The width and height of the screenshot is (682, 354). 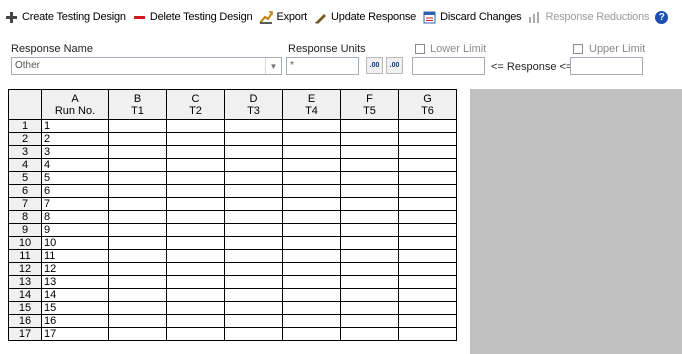 I want to click on run-number-cell: 11, so click(x=75, y=256).